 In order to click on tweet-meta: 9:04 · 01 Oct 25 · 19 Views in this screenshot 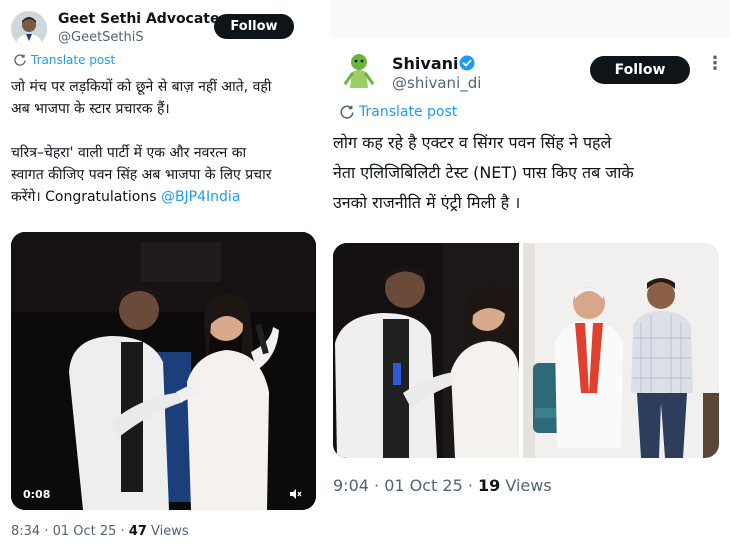, I will do `click(442, 485)`.